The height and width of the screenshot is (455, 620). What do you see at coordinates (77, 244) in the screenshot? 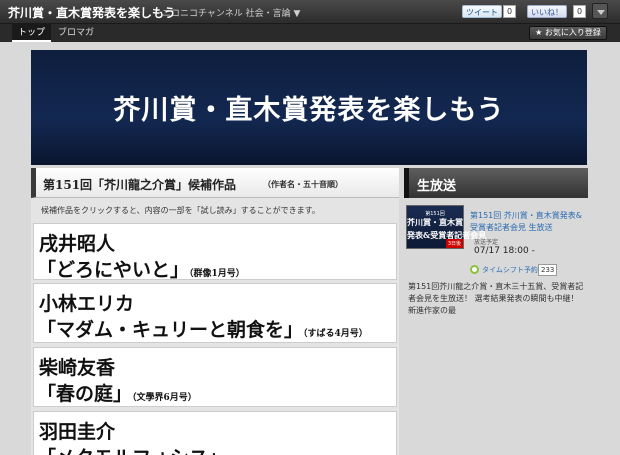
I see `candidate-author: 戌井昭人` at bounding box center [77, 244].